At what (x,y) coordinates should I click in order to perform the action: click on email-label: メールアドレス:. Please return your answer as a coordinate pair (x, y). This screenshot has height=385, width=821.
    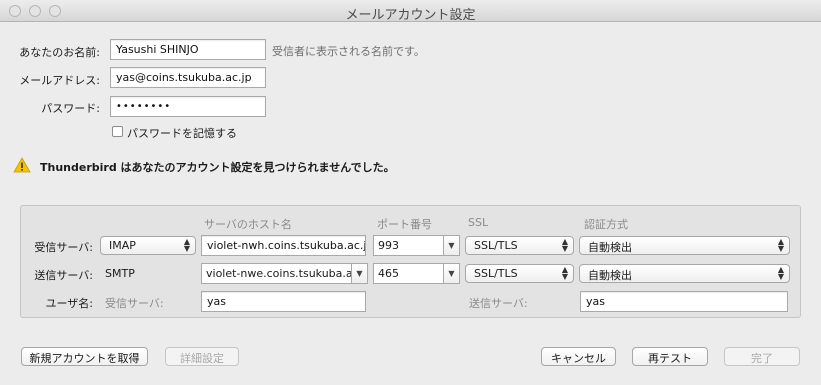
    Looking at the image, I should click on (59, 80).